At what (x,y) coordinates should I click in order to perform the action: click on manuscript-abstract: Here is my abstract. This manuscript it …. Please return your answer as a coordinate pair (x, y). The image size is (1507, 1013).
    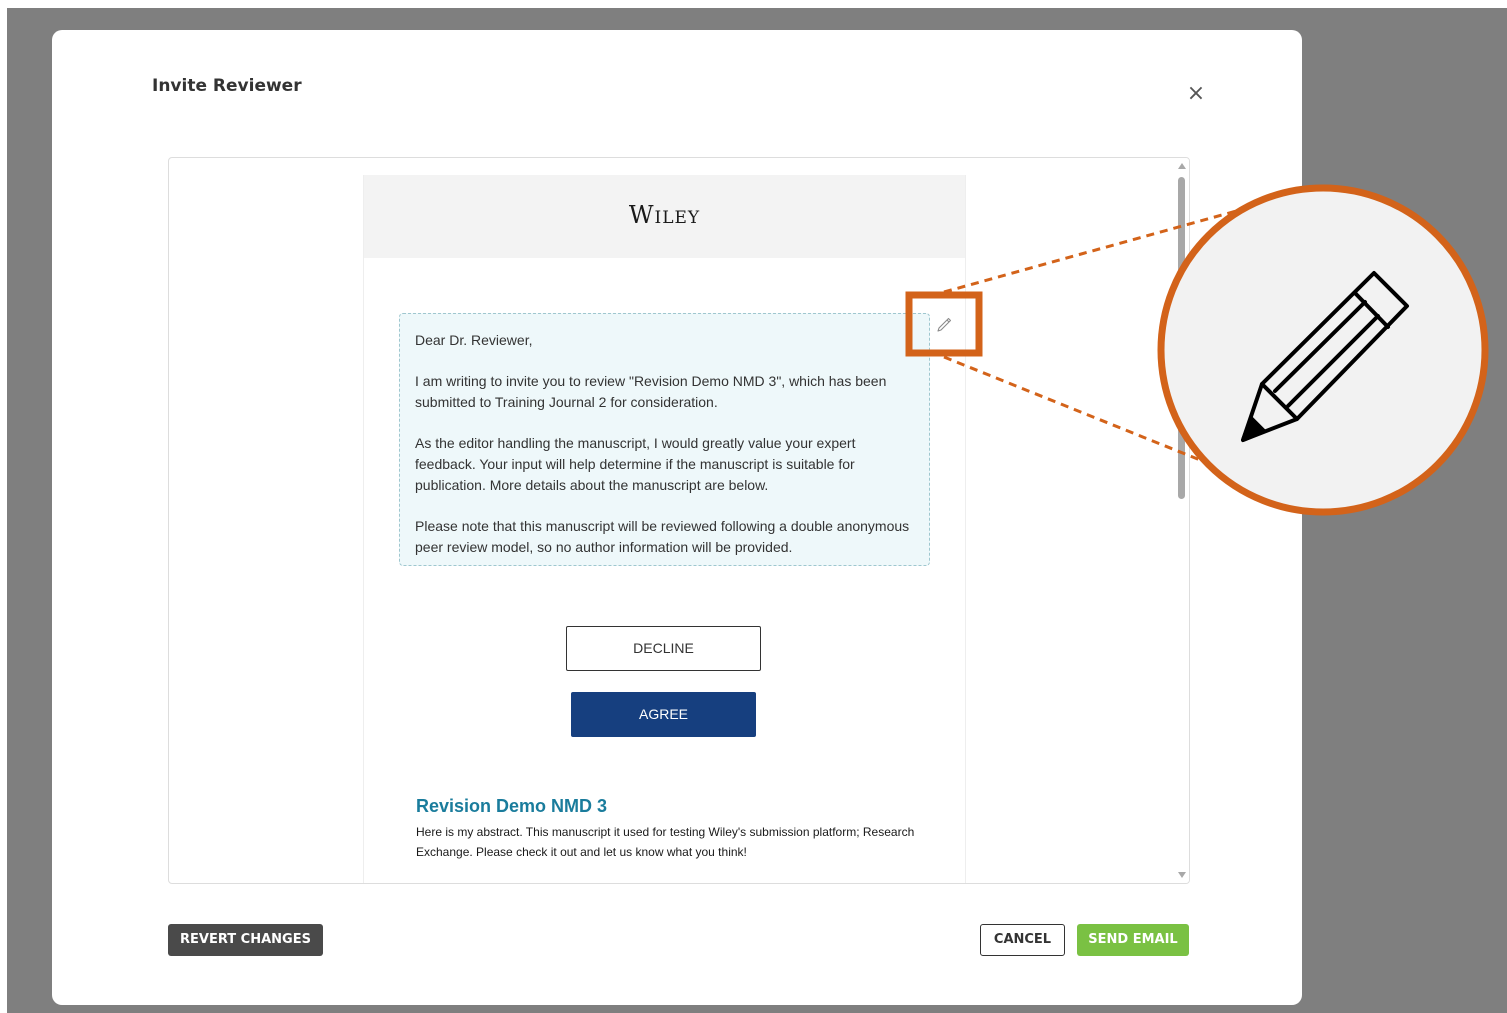
    Looking at the image, I should click on (665, 842).